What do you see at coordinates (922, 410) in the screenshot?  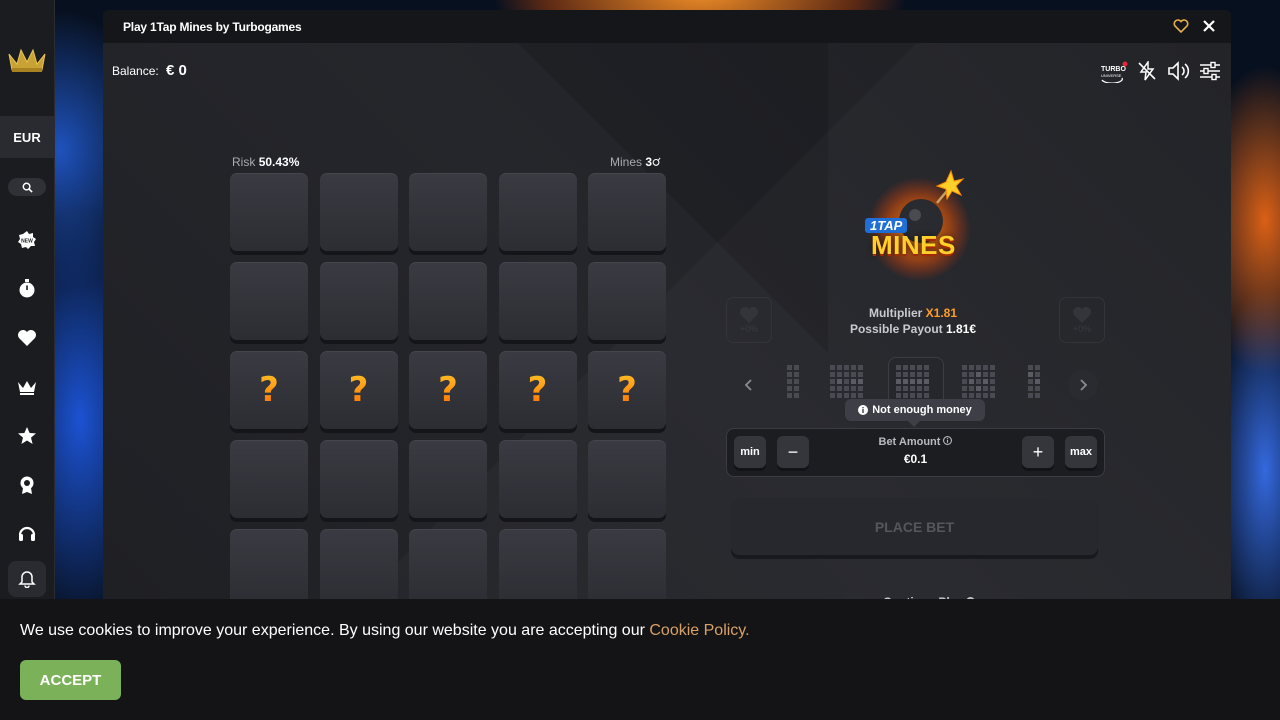 I see `tooltip-text: Not enough money` at bounding box center [922, 410].